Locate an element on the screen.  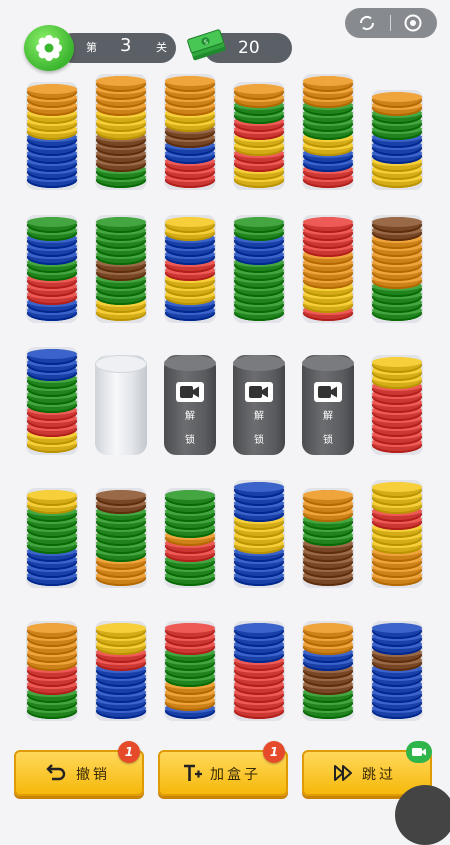
add-box-label: 加盒子 is located at coordinates (235, 775).